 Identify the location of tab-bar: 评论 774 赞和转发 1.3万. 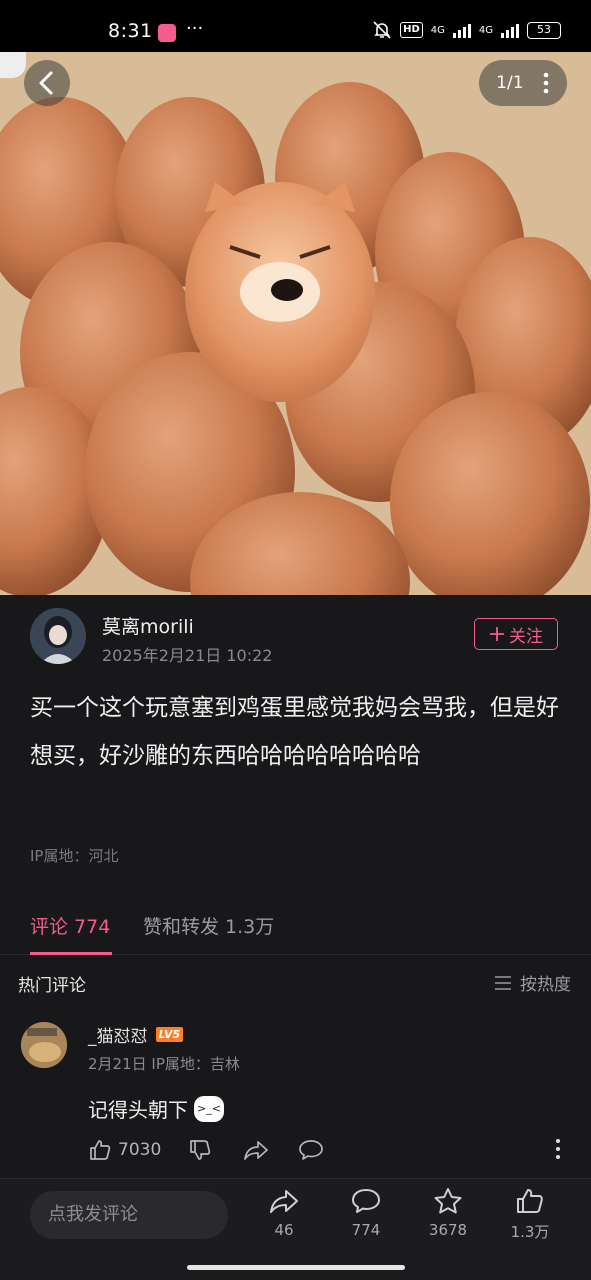
(295, 925).